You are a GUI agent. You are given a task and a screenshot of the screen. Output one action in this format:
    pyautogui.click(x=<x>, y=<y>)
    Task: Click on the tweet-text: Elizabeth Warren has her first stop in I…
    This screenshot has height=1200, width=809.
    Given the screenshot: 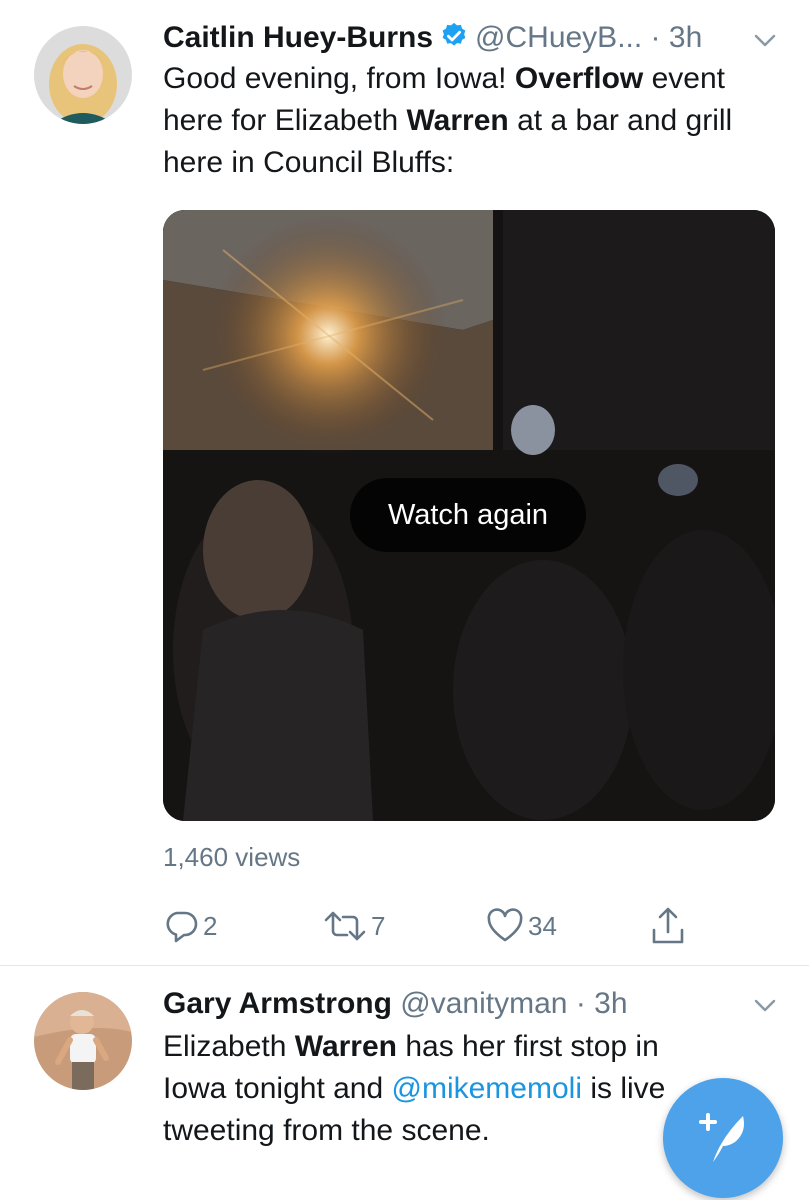 What is the action you would take?
    pyautogui.click(x=443, y=1089)
    